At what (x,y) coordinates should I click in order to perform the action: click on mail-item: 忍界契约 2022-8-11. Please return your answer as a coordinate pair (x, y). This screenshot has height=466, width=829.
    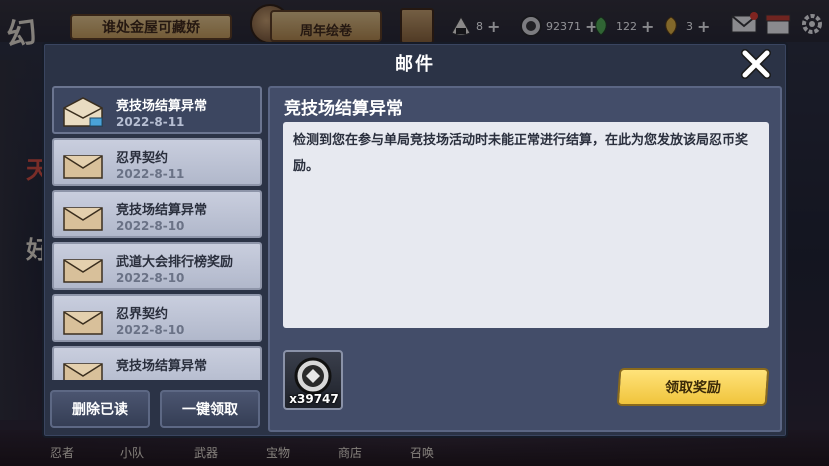
    Looking at the image, I should click on (157, 162).